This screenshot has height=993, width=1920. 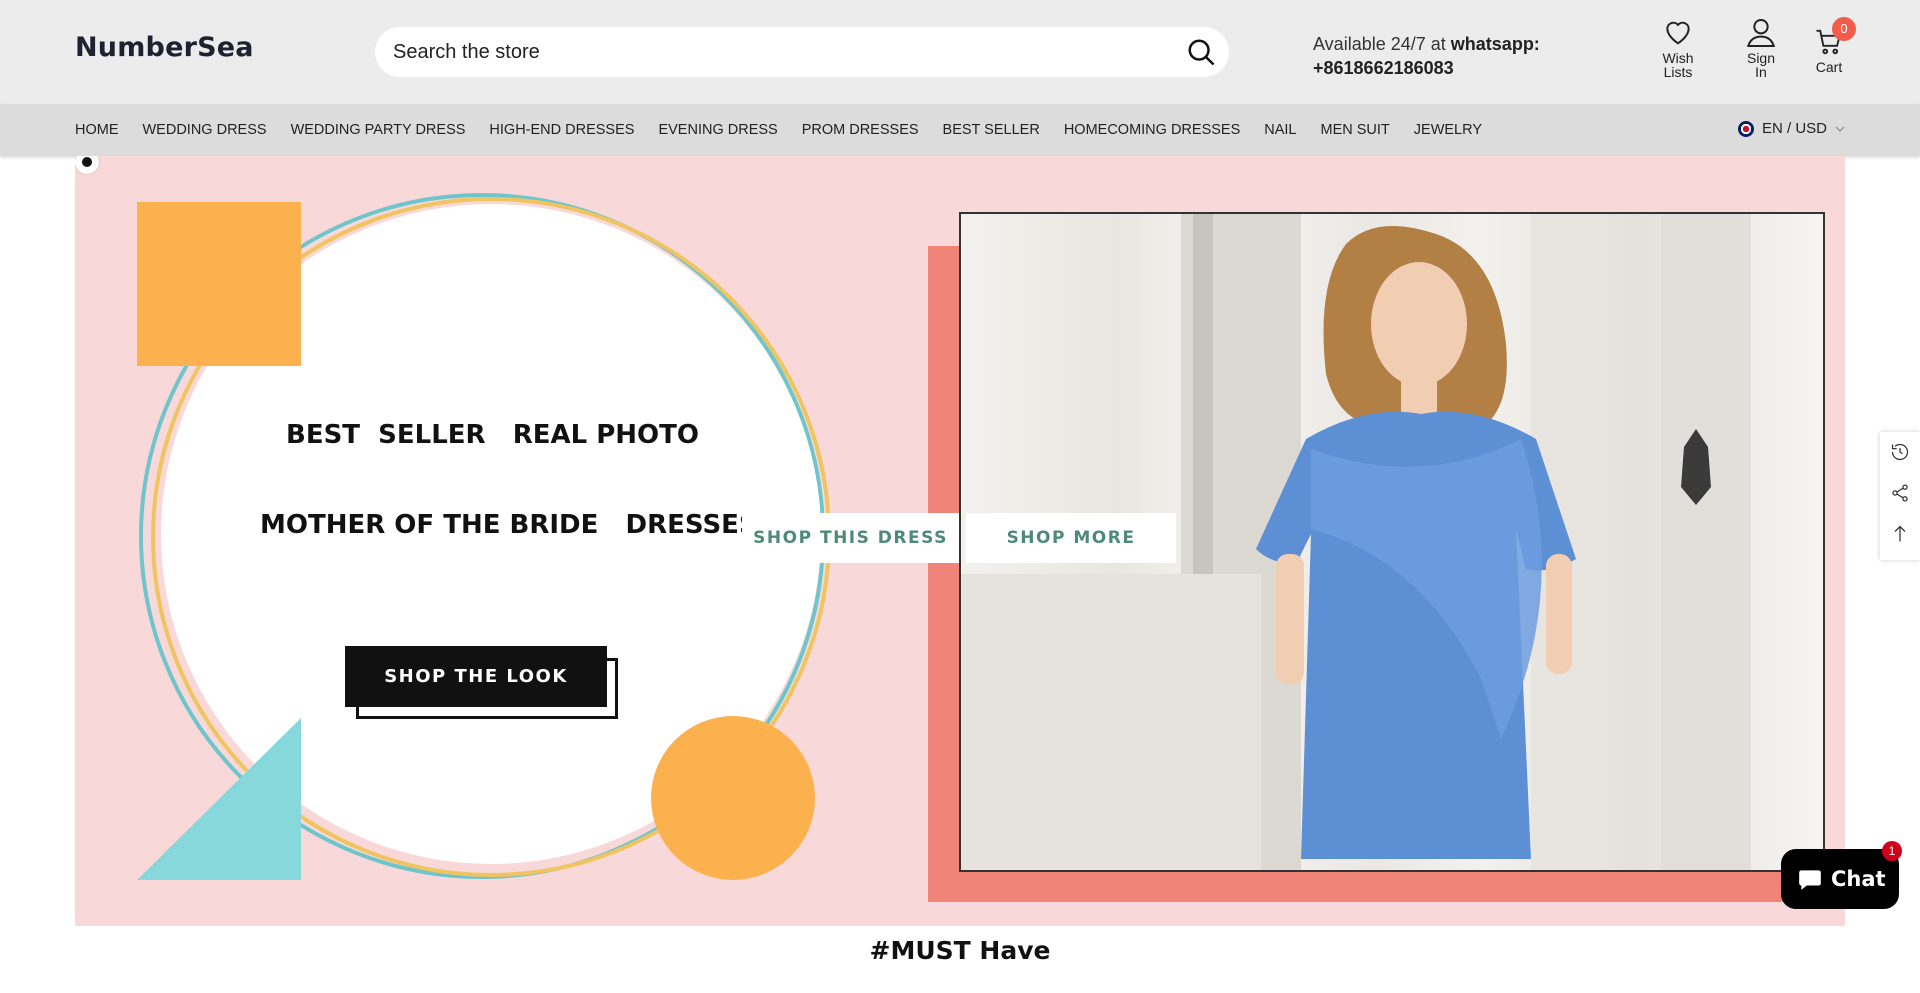 What do you see at coordinates (1761, 72) in the screenshot?
I see `signin-label-2: In` at bounding box center [1761, 72].